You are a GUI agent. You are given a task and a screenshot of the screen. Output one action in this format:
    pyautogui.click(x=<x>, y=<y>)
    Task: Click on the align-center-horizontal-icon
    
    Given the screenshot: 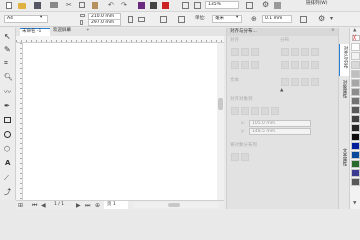 What is the action you would take?
    pyautogui.click(x=245, y=52)
    